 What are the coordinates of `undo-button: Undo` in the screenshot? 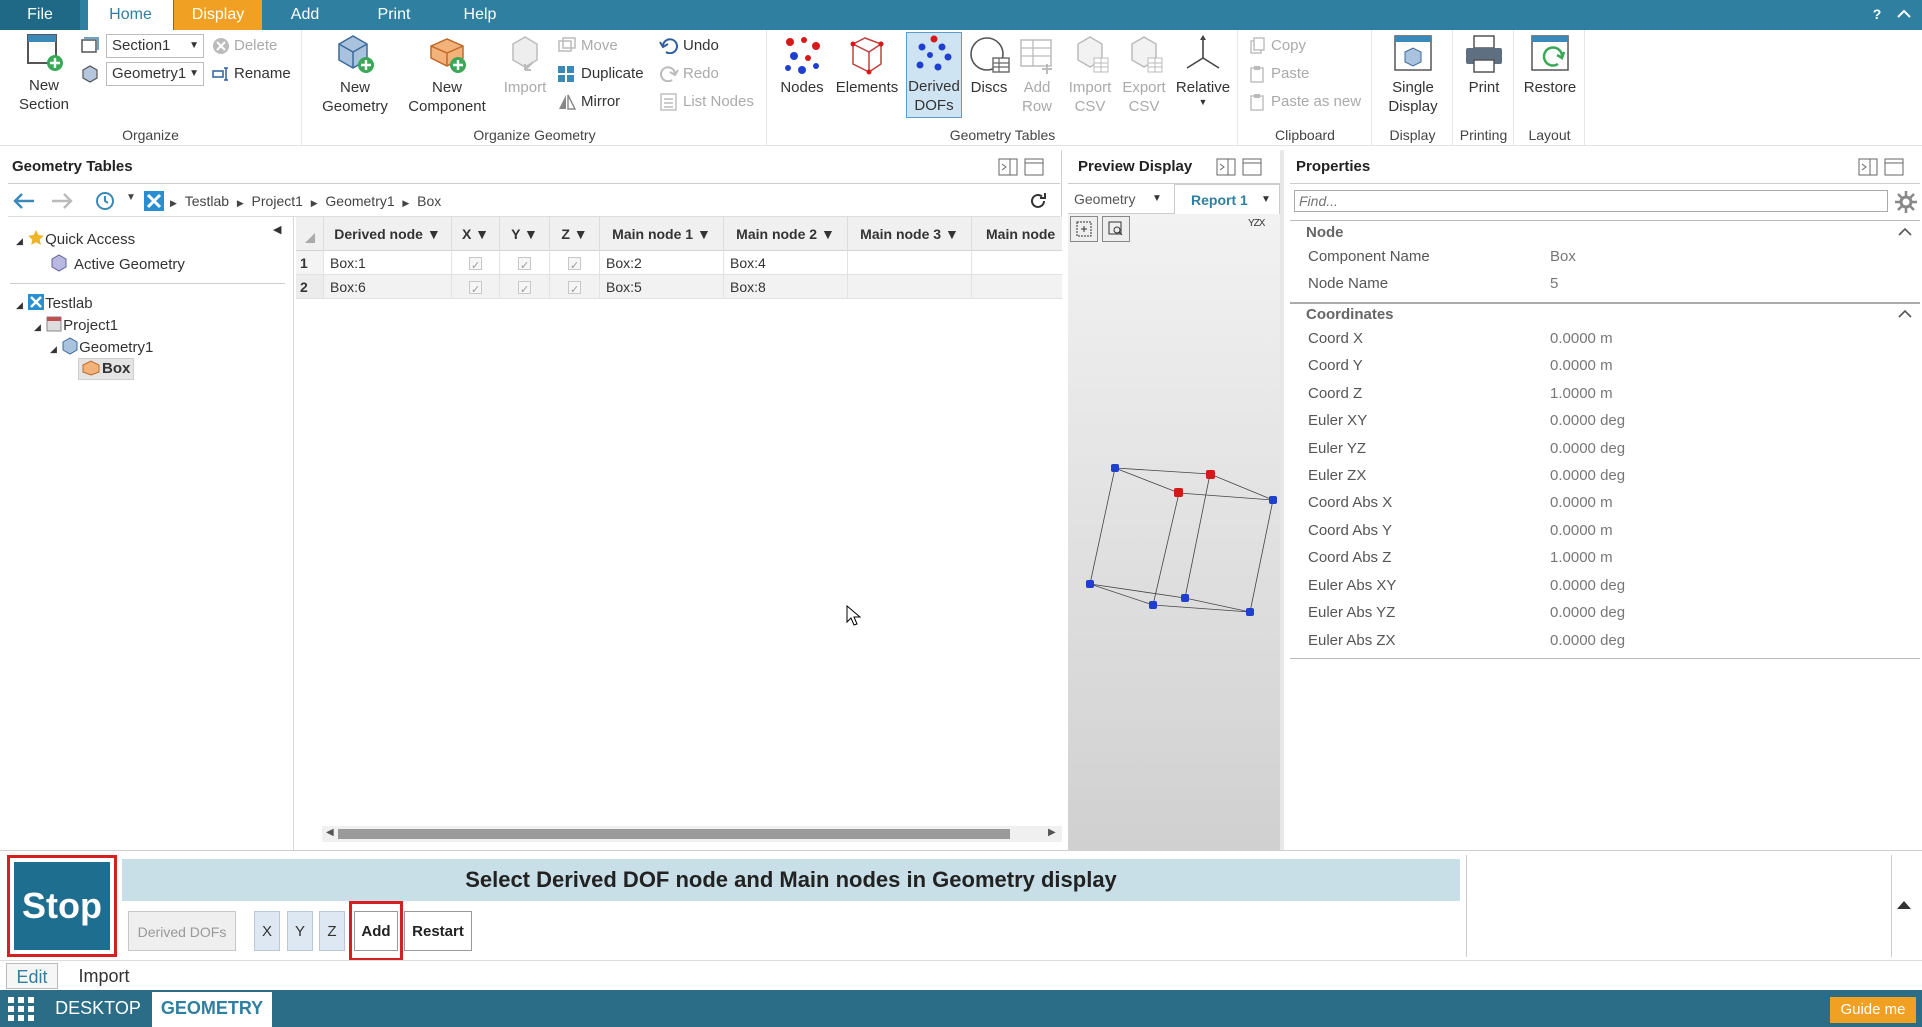 It's located at (689, 46).